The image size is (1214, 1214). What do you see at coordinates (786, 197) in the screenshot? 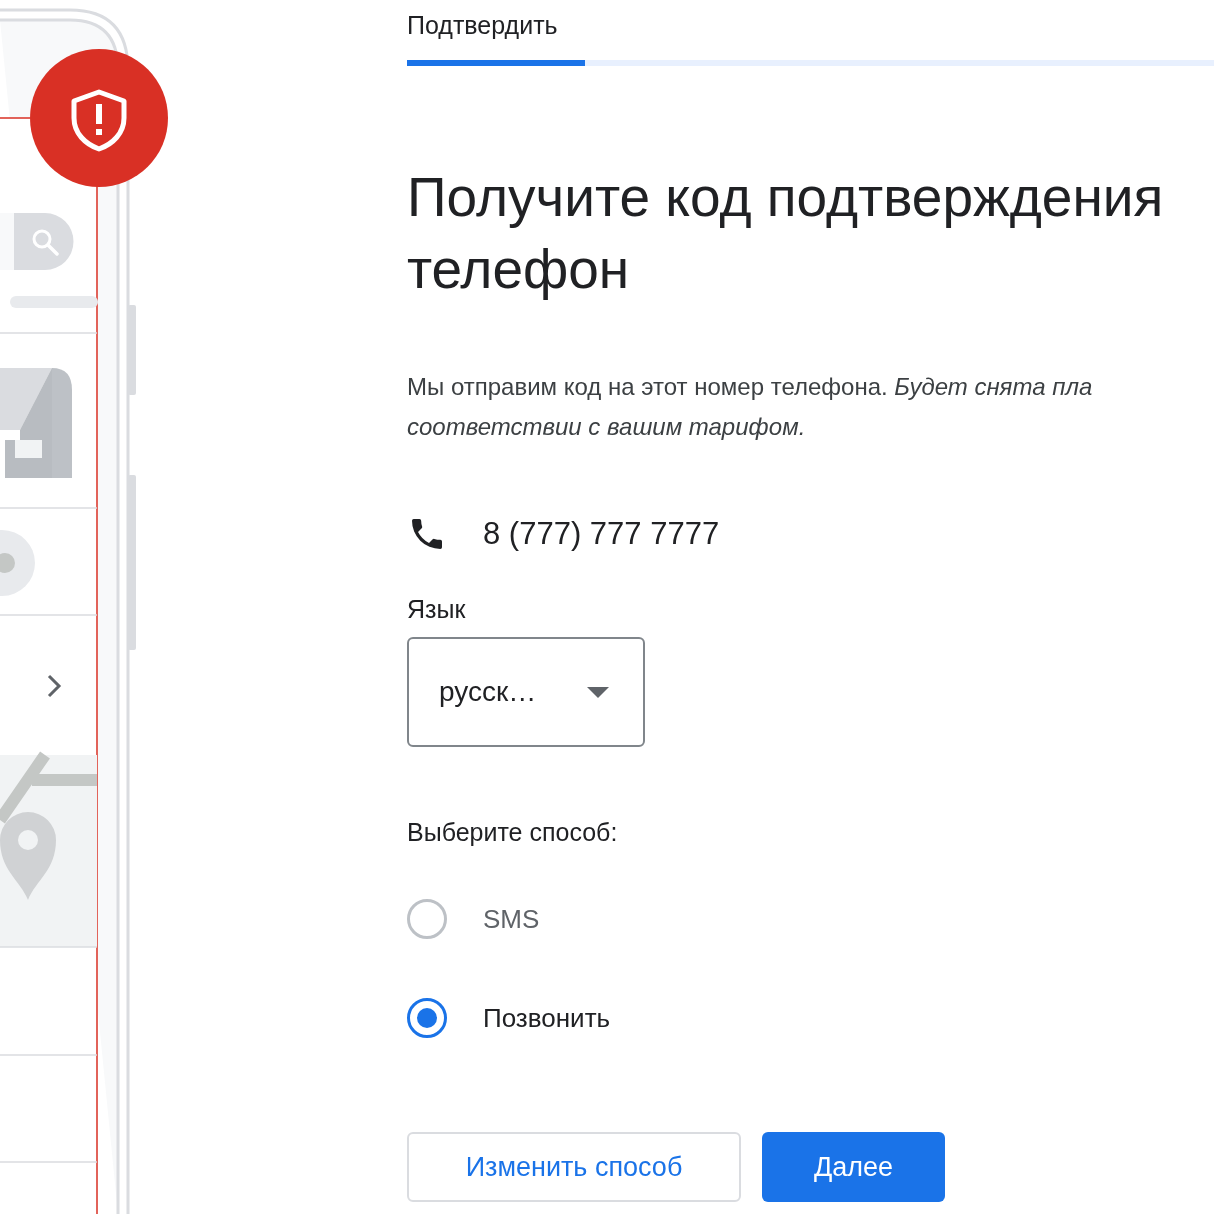
I see `page-heading: Получите код подтверждения` at bounding box center [786, 197].